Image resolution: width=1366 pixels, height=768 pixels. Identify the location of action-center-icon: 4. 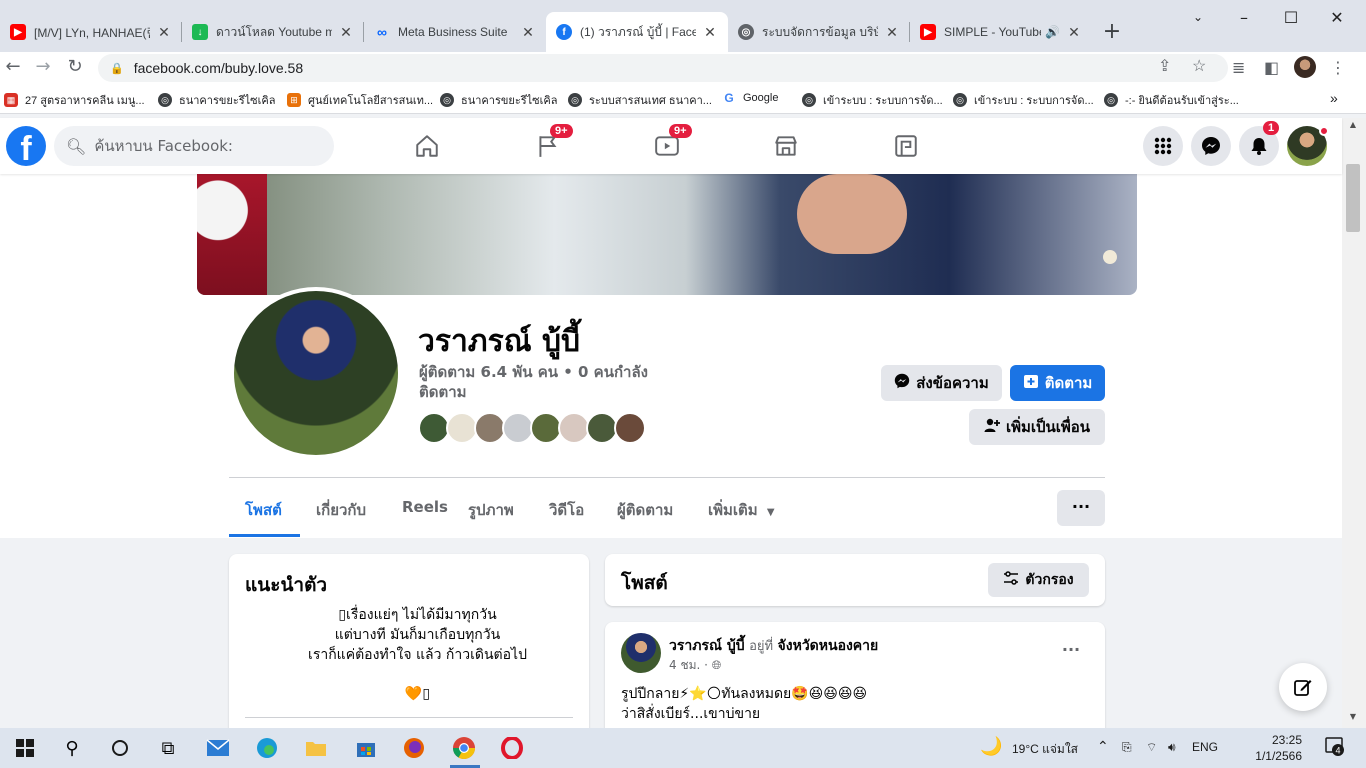
(1334, 747).